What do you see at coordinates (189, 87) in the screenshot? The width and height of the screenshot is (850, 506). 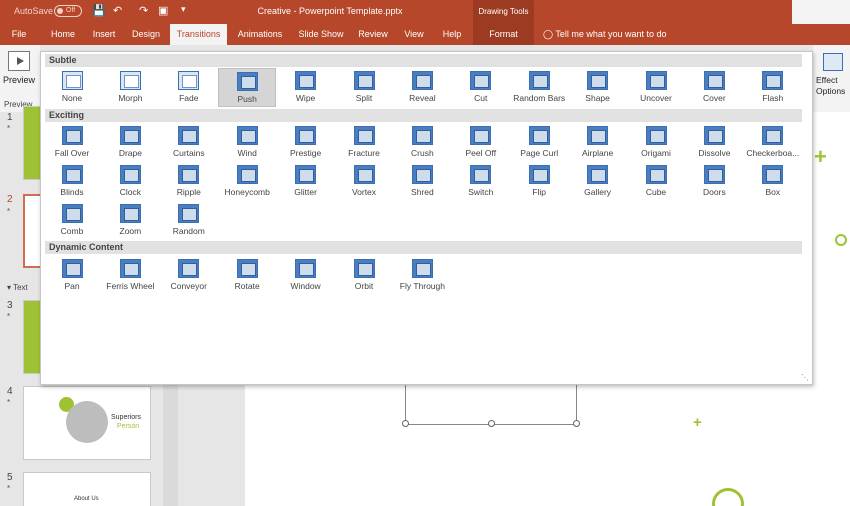 I see `transition-fade: Fade` at bounding box center [189, 87].